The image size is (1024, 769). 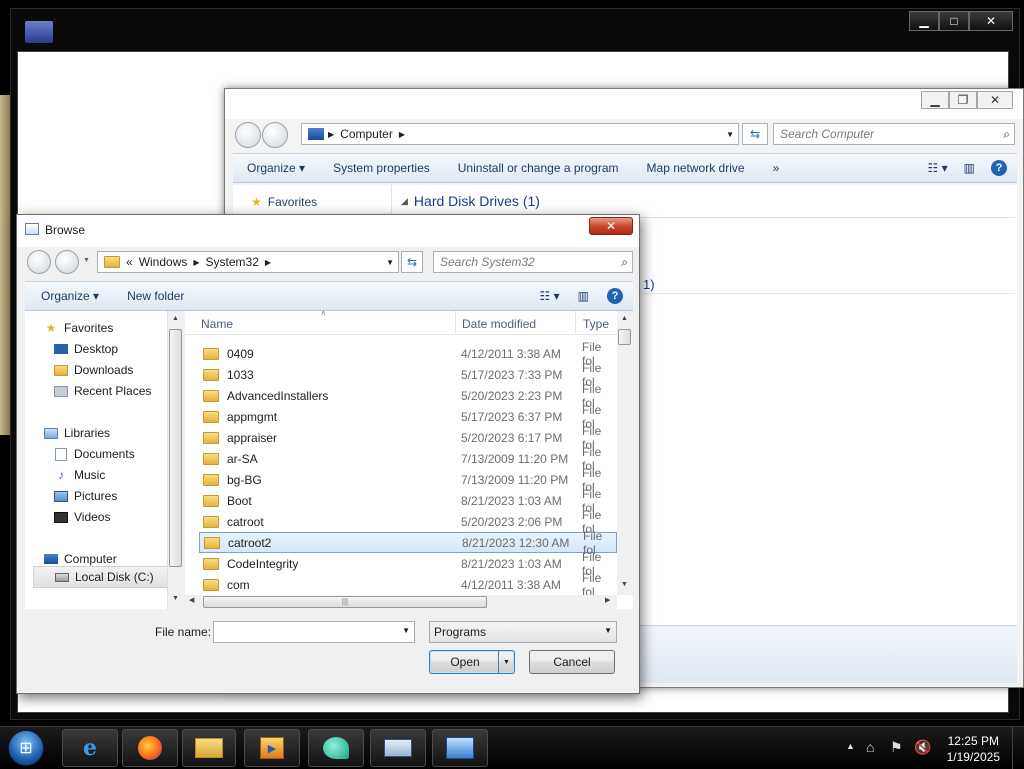 What do you see at coordinates (217, 324) in the screenshot?
I see `column-header-name: Name` at bounding box center [217, 324].